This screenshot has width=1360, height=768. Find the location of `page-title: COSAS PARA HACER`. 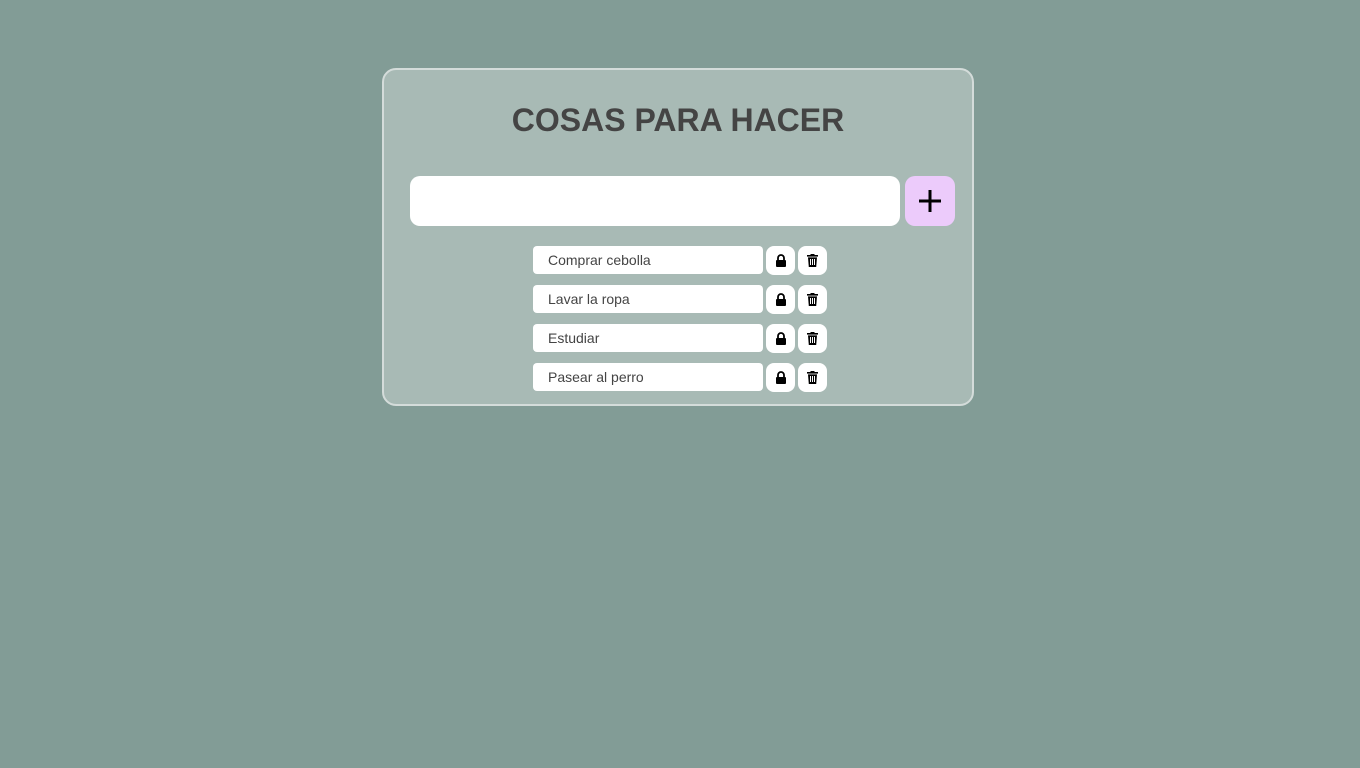

page-title: COSAS PARA HACER is located at coordinates (678, 120).